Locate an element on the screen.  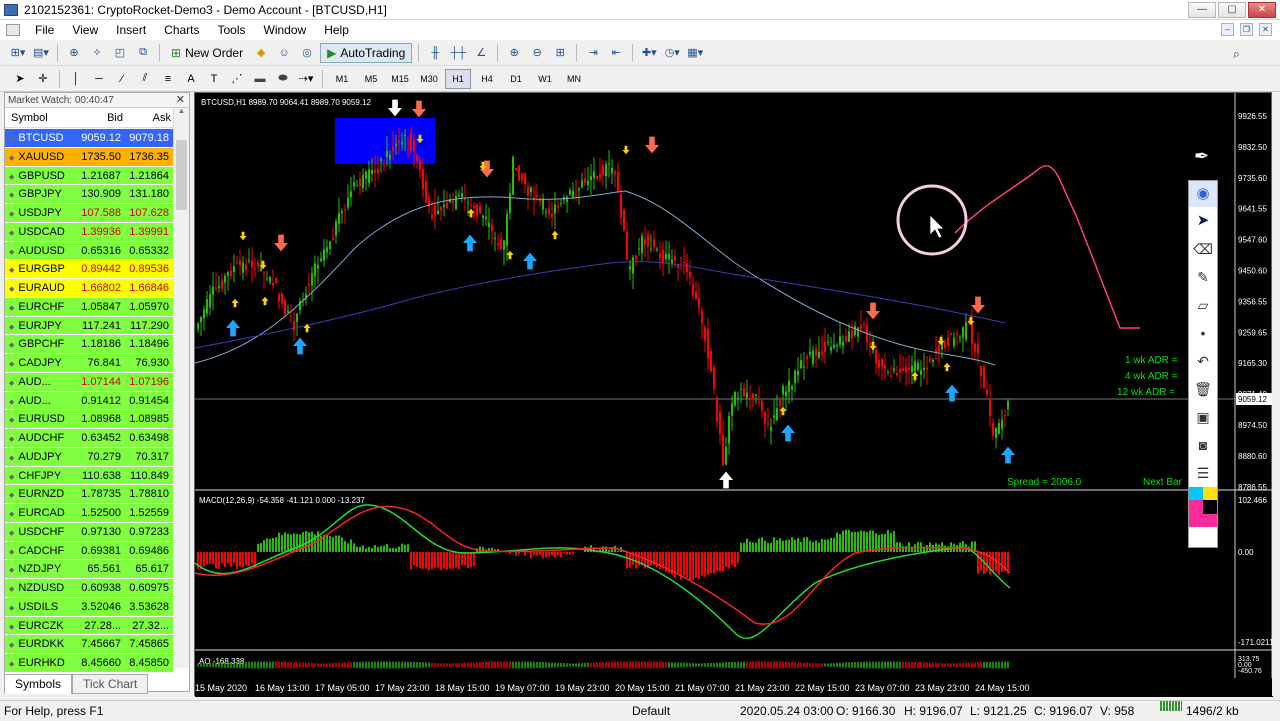
profiles-icon: ▤▾ is located at coordinates (41, 53).